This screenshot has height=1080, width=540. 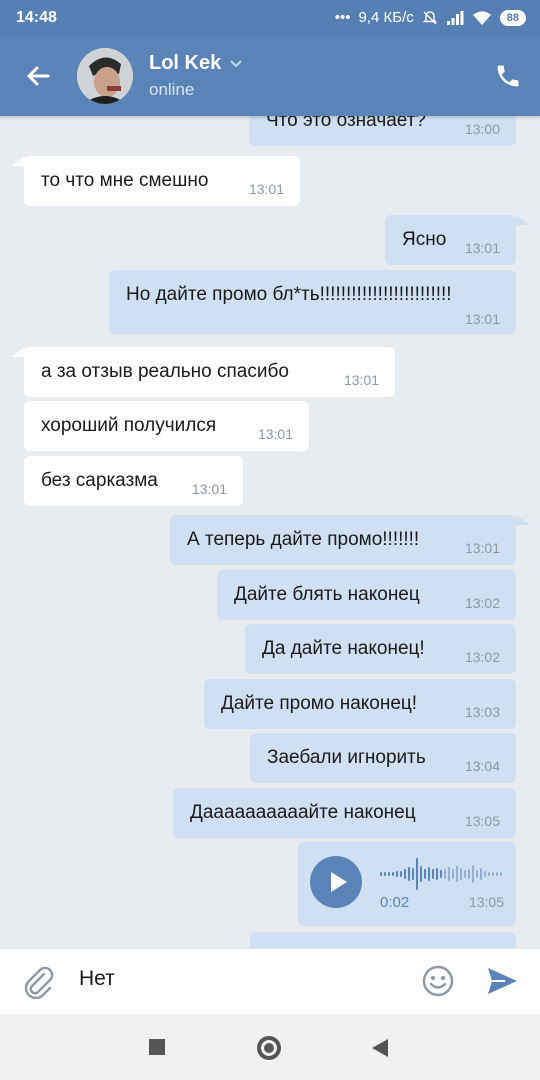 I want to click on recents-button, so click(x=157, y=1047).